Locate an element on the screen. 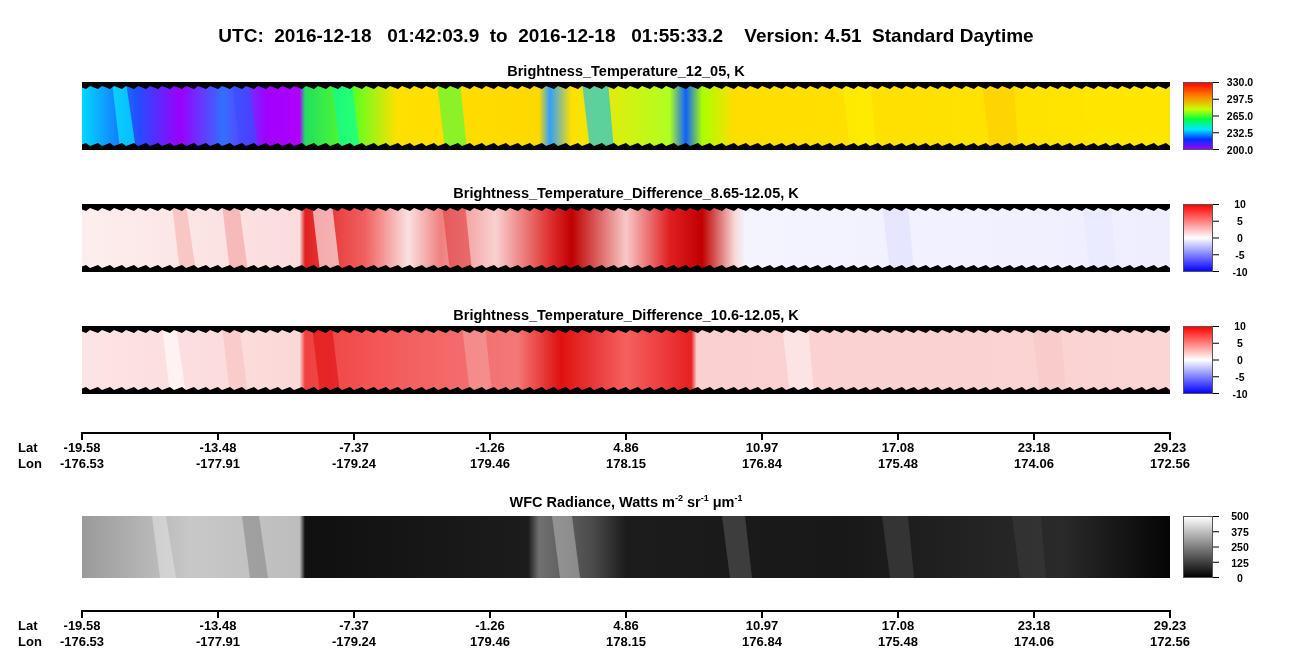 The image size is (1300, 667). colorbar-label: 250 is located at coordinates (1240, 547).